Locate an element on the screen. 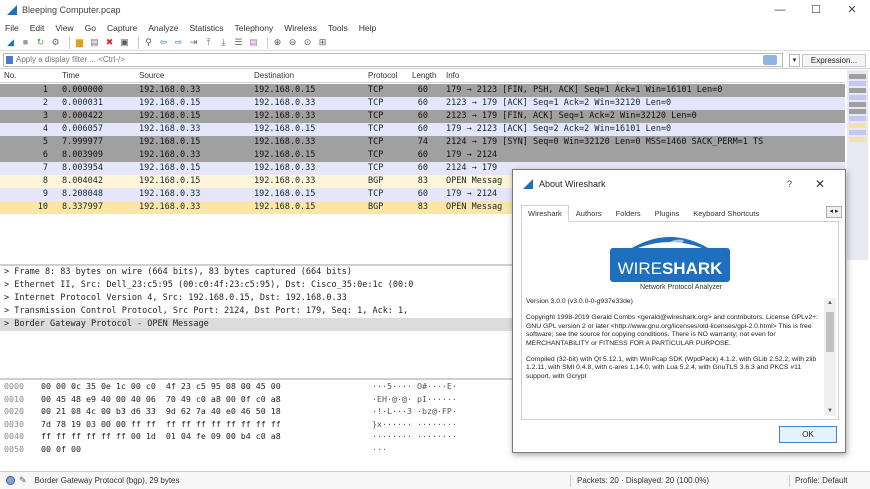 The image size is (870, 489). about-title-bar: About Wireshark is located at coordinates (679, 184).